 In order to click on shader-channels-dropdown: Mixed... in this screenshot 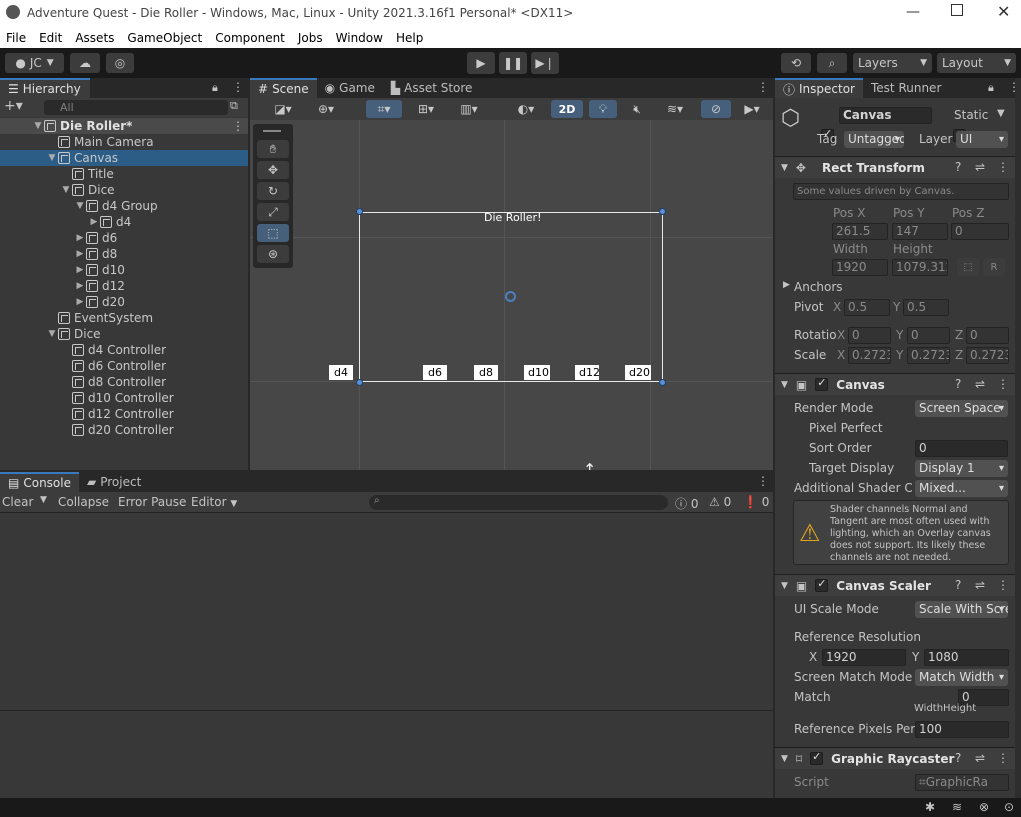, I will do `click(961, 488)`.